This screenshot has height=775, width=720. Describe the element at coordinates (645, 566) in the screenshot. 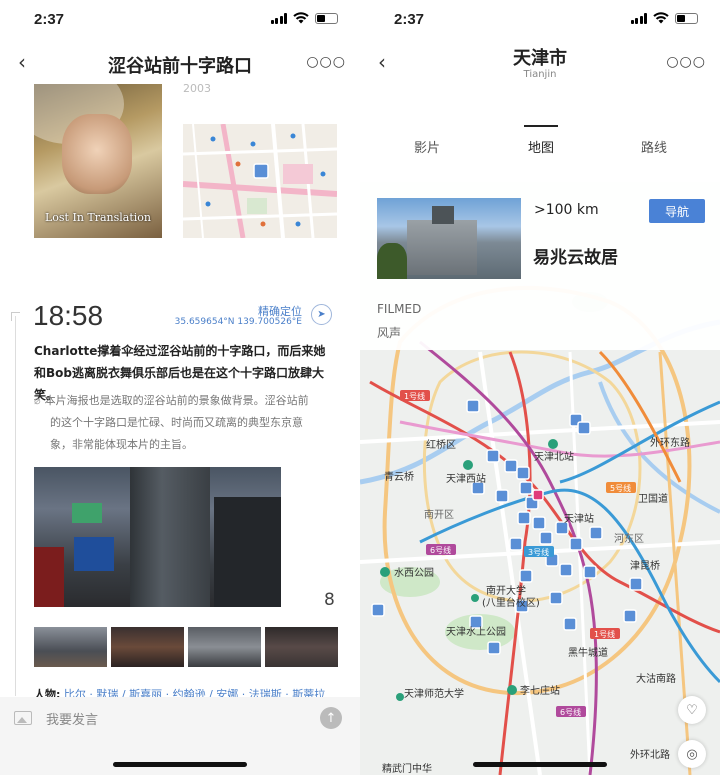

I see `map-label: 津昆桥` at that location.